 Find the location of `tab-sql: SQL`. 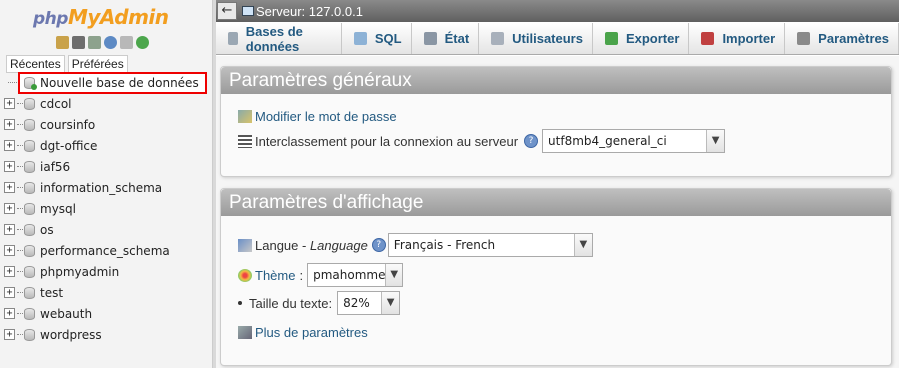

tab-sql: SQL is located at coordinates (377, 38).